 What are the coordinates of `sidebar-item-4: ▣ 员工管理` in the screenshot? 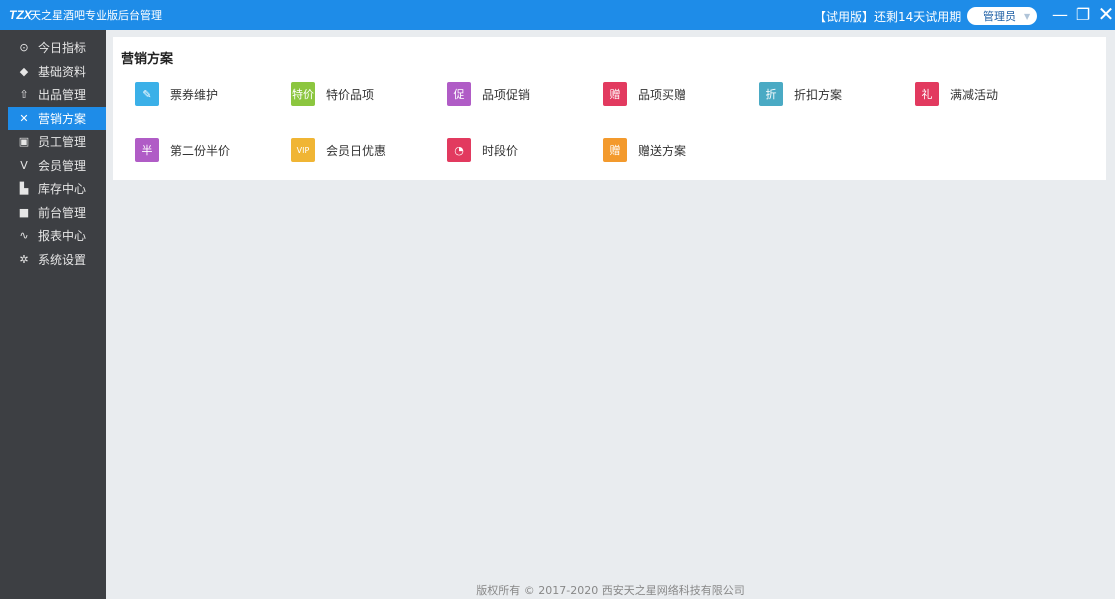 It's located at (57, 142).